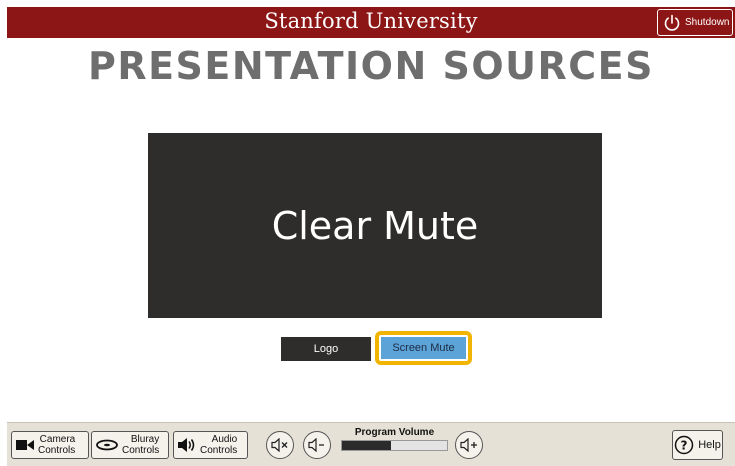  I want to click on camera-controls-button: Camera Controls, so click(50, 445).